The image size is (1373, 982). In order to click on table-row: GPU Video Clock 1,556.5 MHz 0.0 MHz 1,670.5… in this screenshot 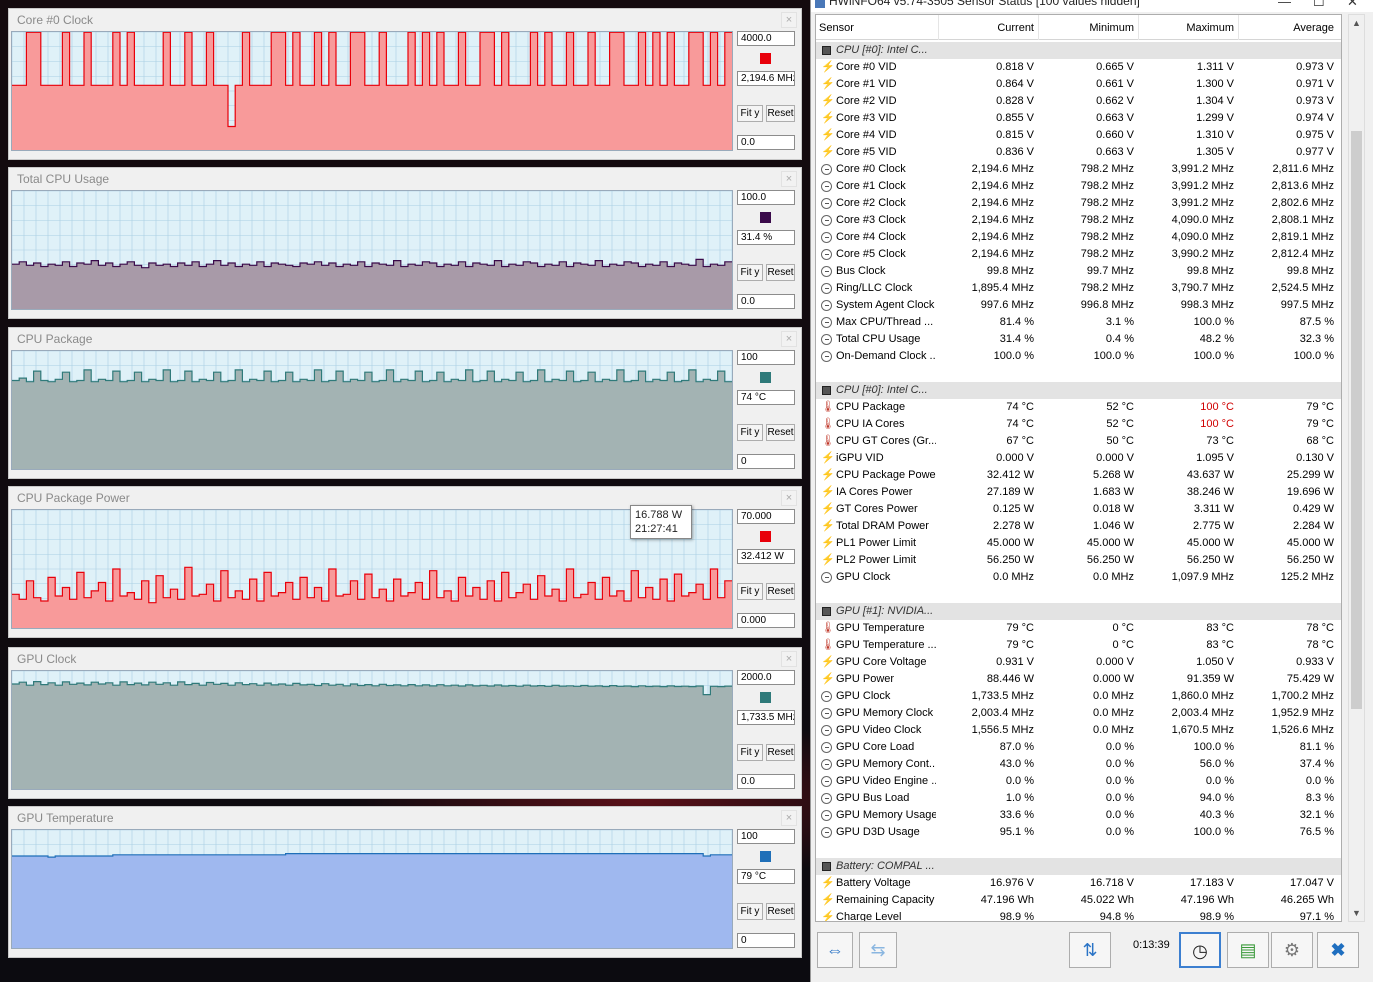, I will do `click(1078, 730)`.